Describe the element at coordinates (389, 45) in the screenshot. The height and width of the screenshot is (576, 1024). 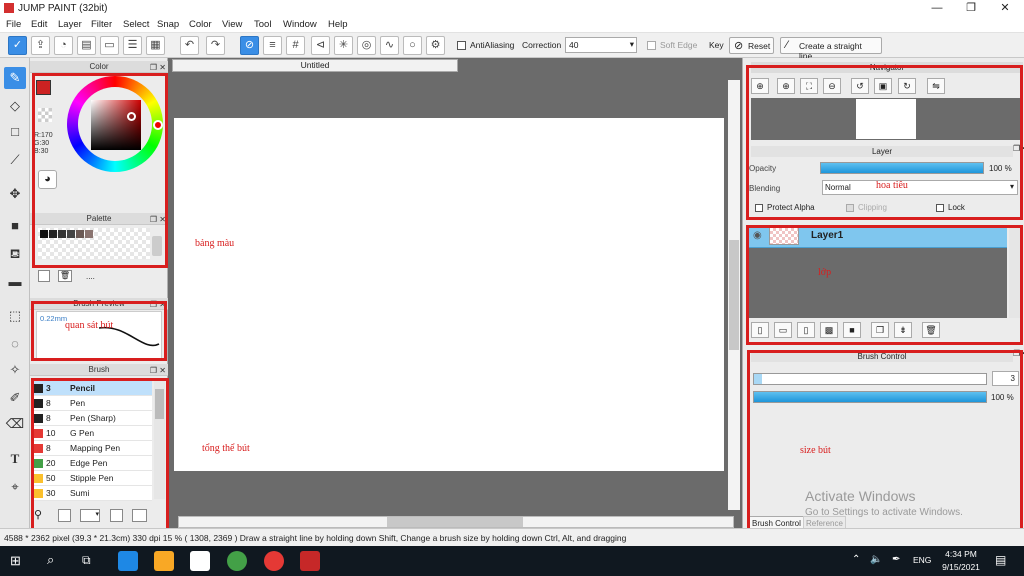
I see `curve-snap-icon: ∿` at that location.